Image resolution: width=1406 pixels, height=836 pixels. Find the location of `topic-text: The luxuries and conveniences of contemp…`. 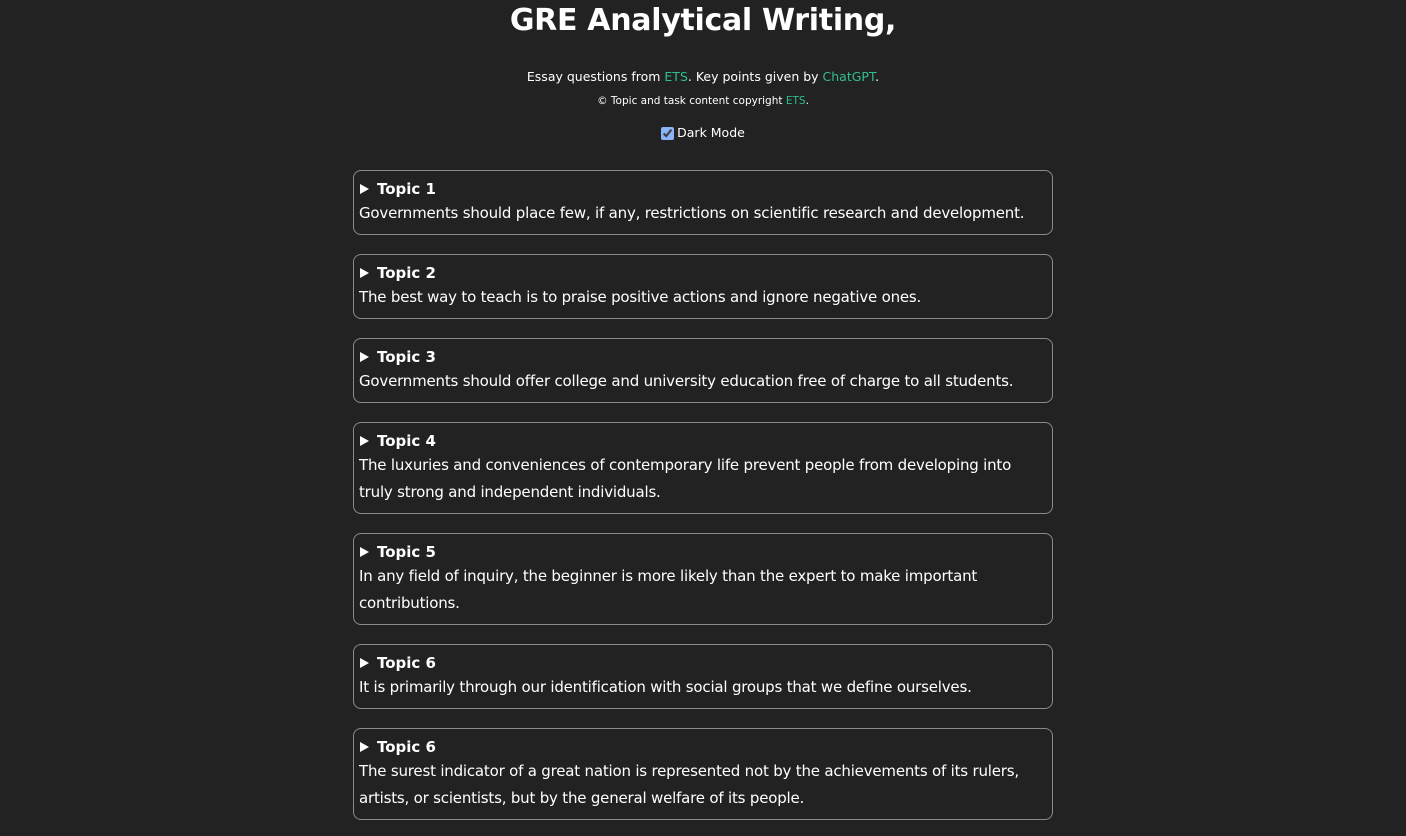

topic-text: The luxuries and conveniences of contemp… is located at coordinates (685, 478).